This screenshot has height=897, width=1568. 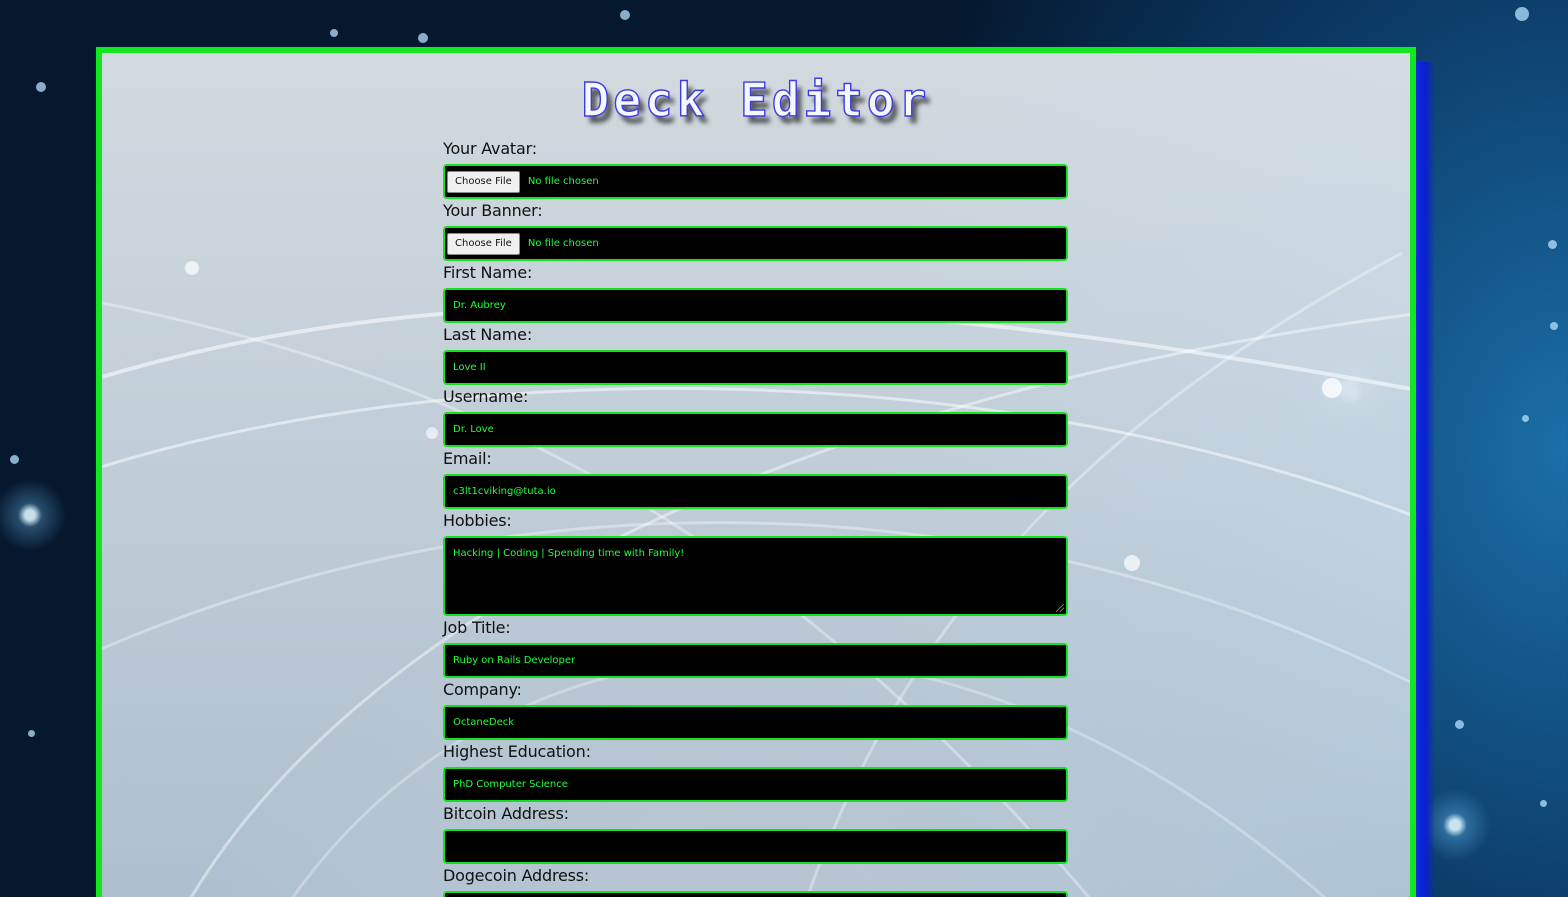 I want to click on username-row: Username: Dr. Love, so click(x=755, y=417).